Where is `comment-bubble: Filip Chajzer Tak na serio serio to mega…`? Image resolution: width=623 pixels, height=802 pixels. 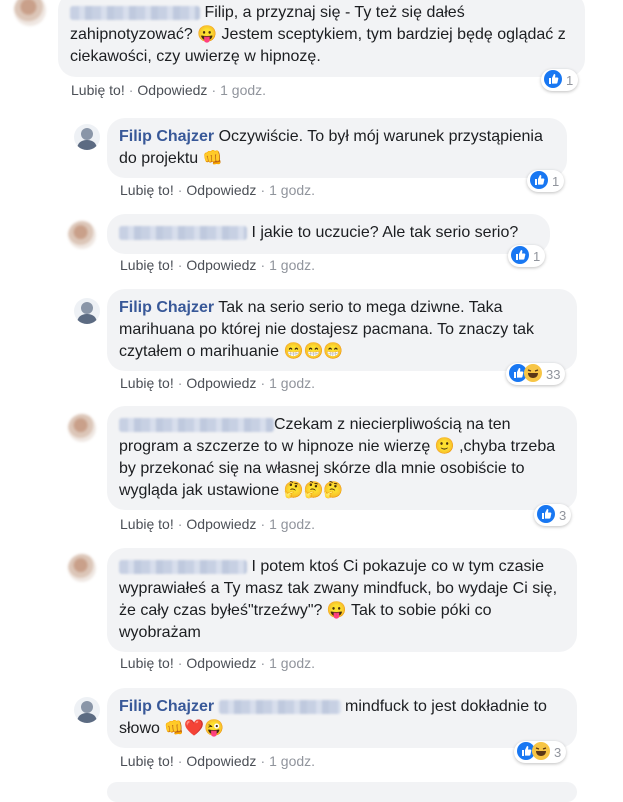
comment-bubble: Filip Chajzer Tak na serio serio to mega… is located at coordinates (342, 330).